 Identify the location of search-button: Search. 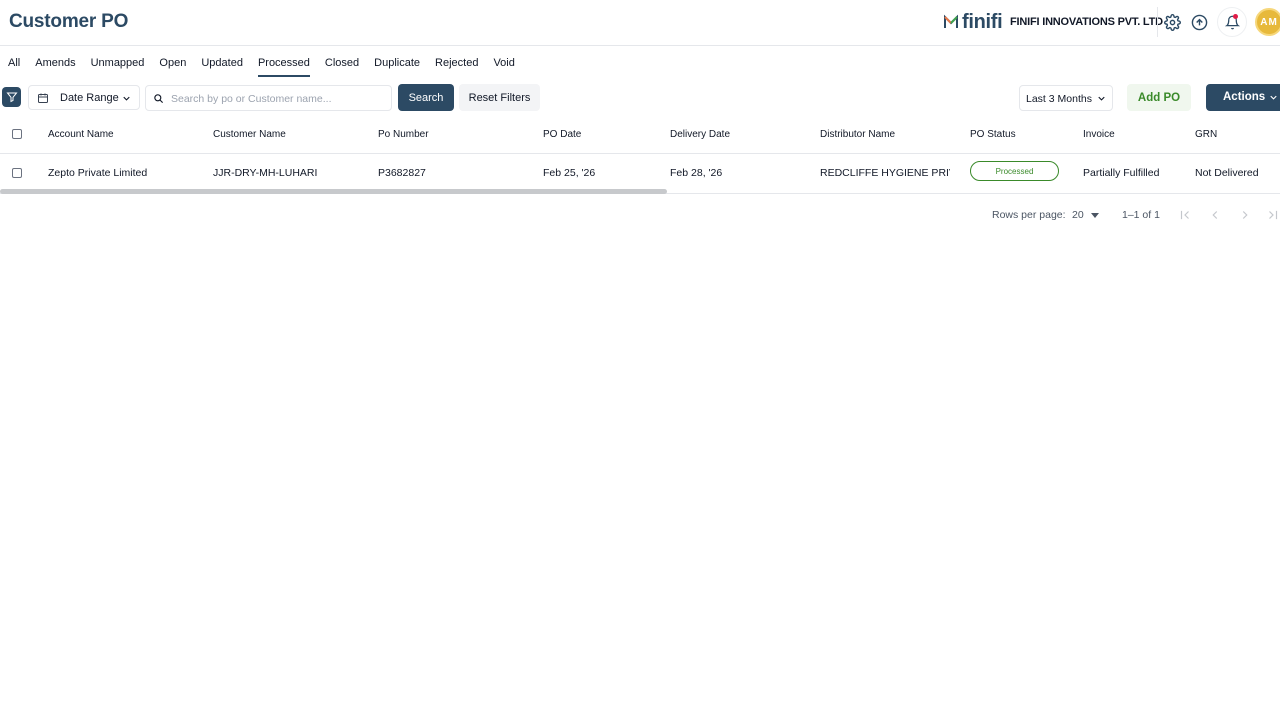
(426, 97).